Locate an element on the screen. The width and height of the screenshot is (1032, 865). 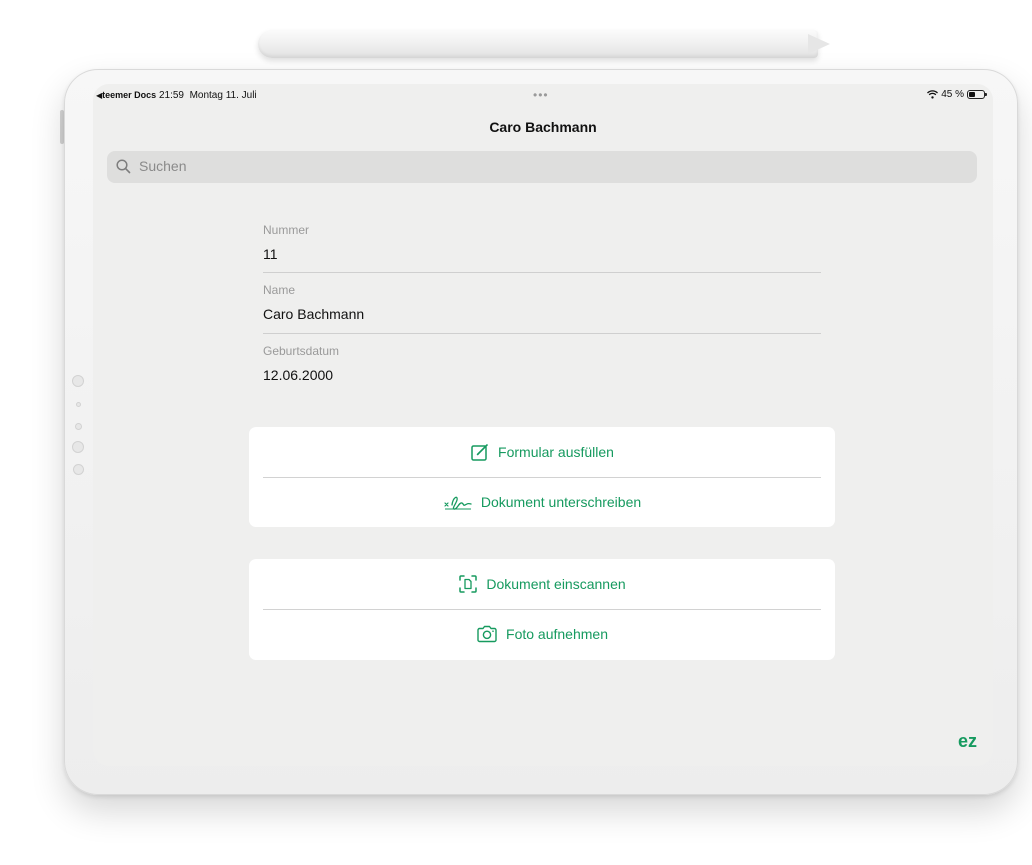
page-title: Caro Bachmann is located at coordinates (543, 127).